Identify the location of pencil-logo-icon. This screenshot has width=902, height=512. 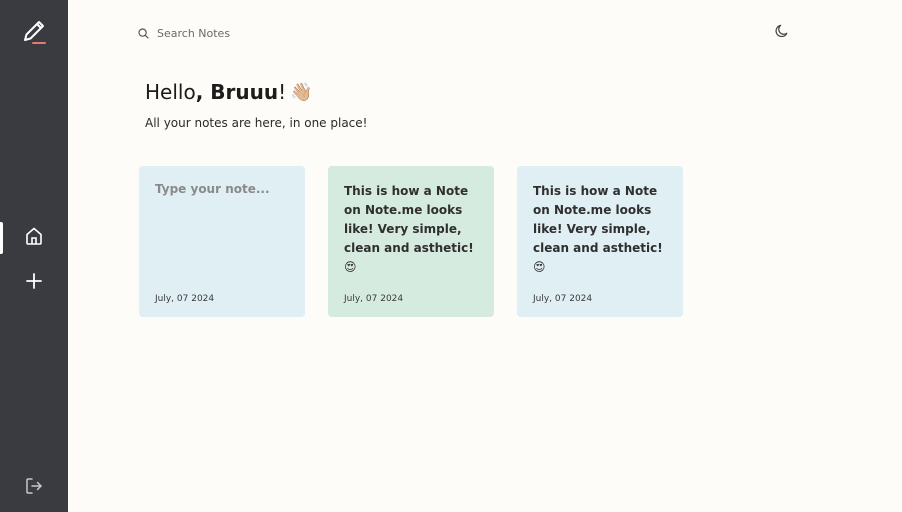
(34, 33).